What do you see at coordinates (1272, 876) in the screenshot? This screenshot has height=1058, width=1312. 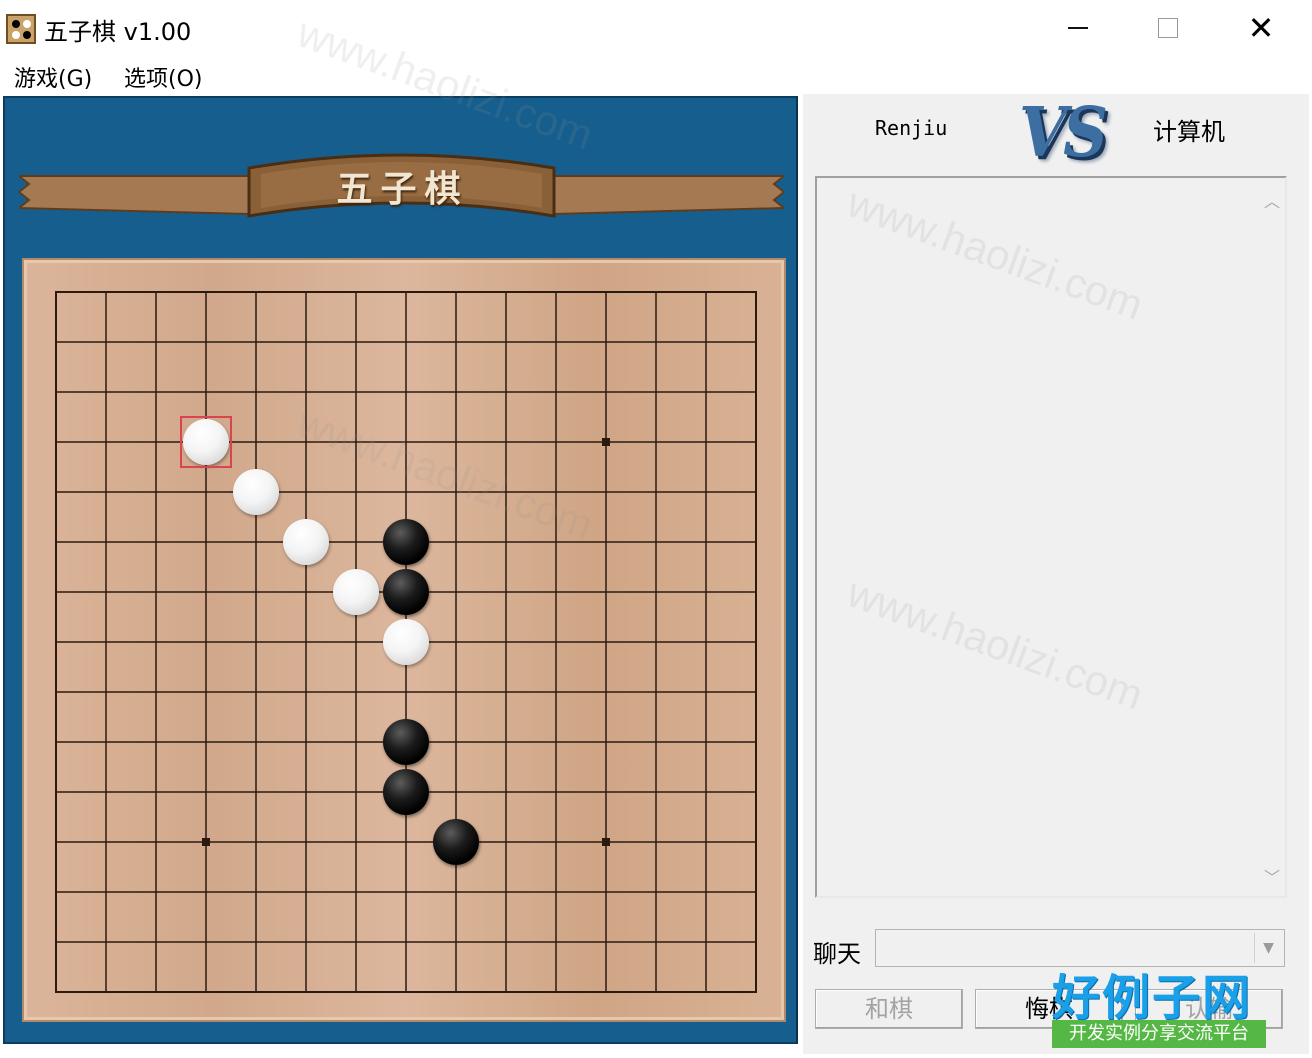 I see `chevron-down-icon: ﹀` at bounding box center [1272, 876].